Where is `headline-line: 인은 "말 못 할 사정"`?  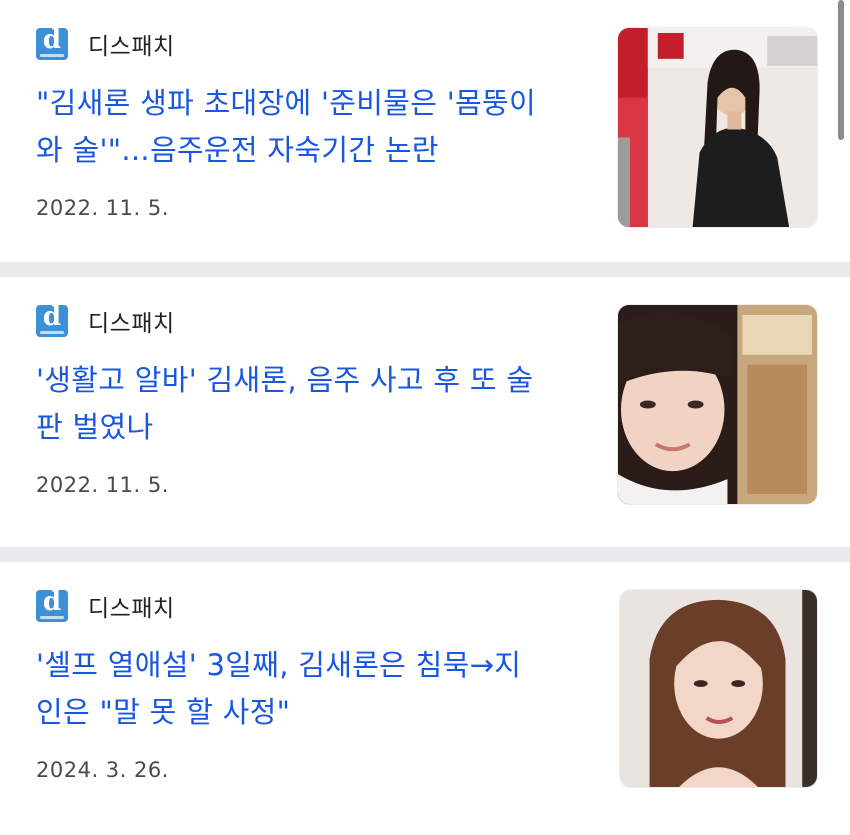
headline-line: 인은 "말 못 할 사정" is located at coordinates (163, 712).